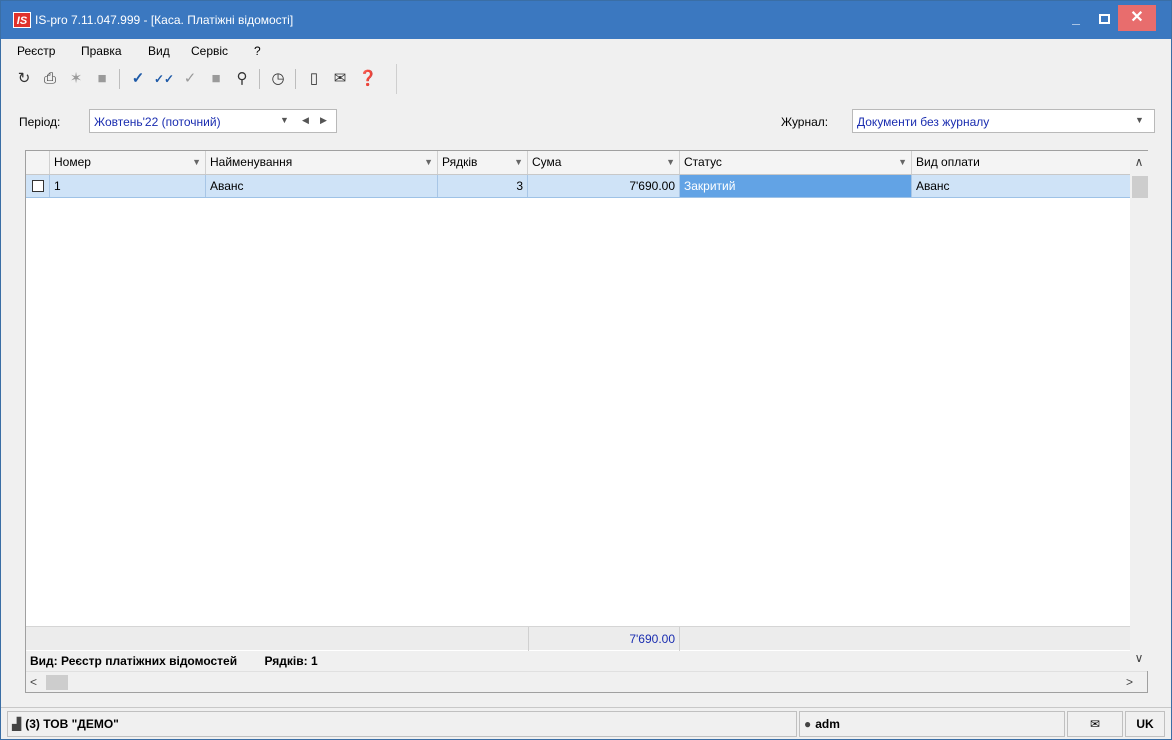 This screenshot has height=740, width=1172. What do you see at coordinates (1139, 162) in the screenshot?
I see `chevron-up-icon: ∧` at bounding box center [1139, 162].